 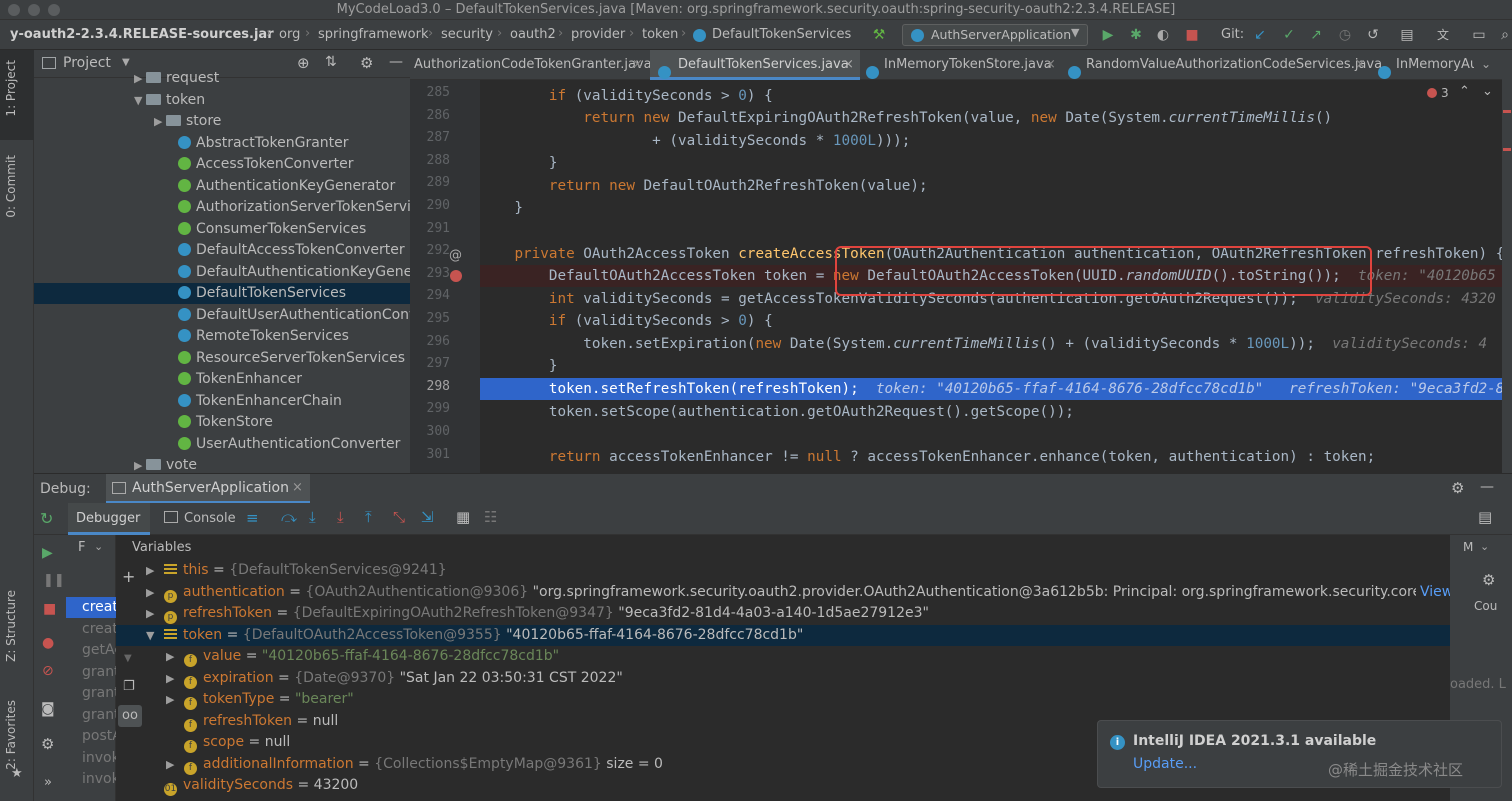 I want to click on breakpoint-icon, so click(x=456, y=276).